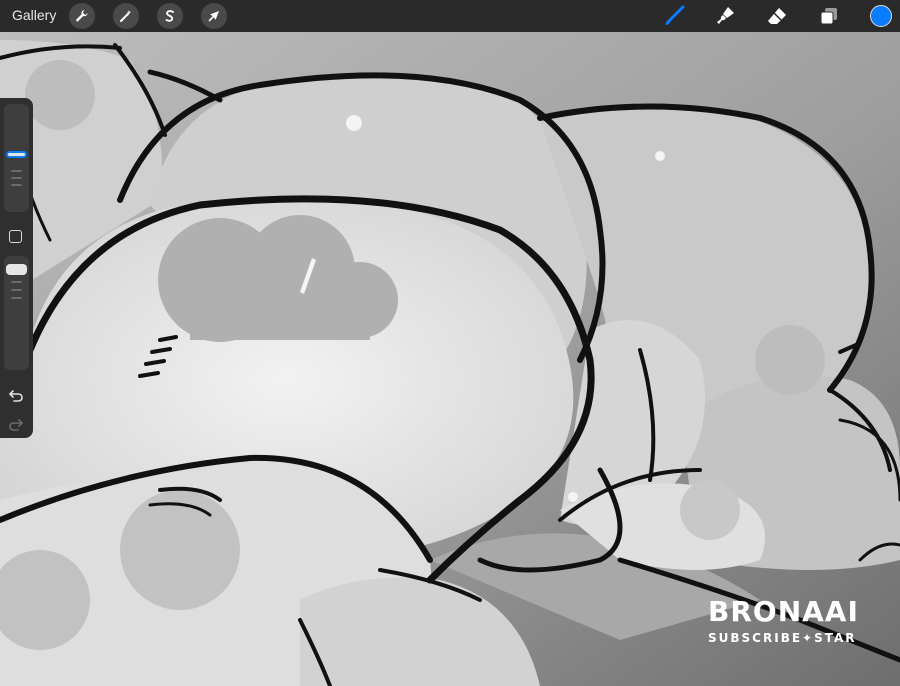 This screenshot has width=900, height=686. Describe the element at coordinates (782, 638) in the screenshot. I see `watermark-subtitle: SUBSCRIBE✦STAR` at that location.